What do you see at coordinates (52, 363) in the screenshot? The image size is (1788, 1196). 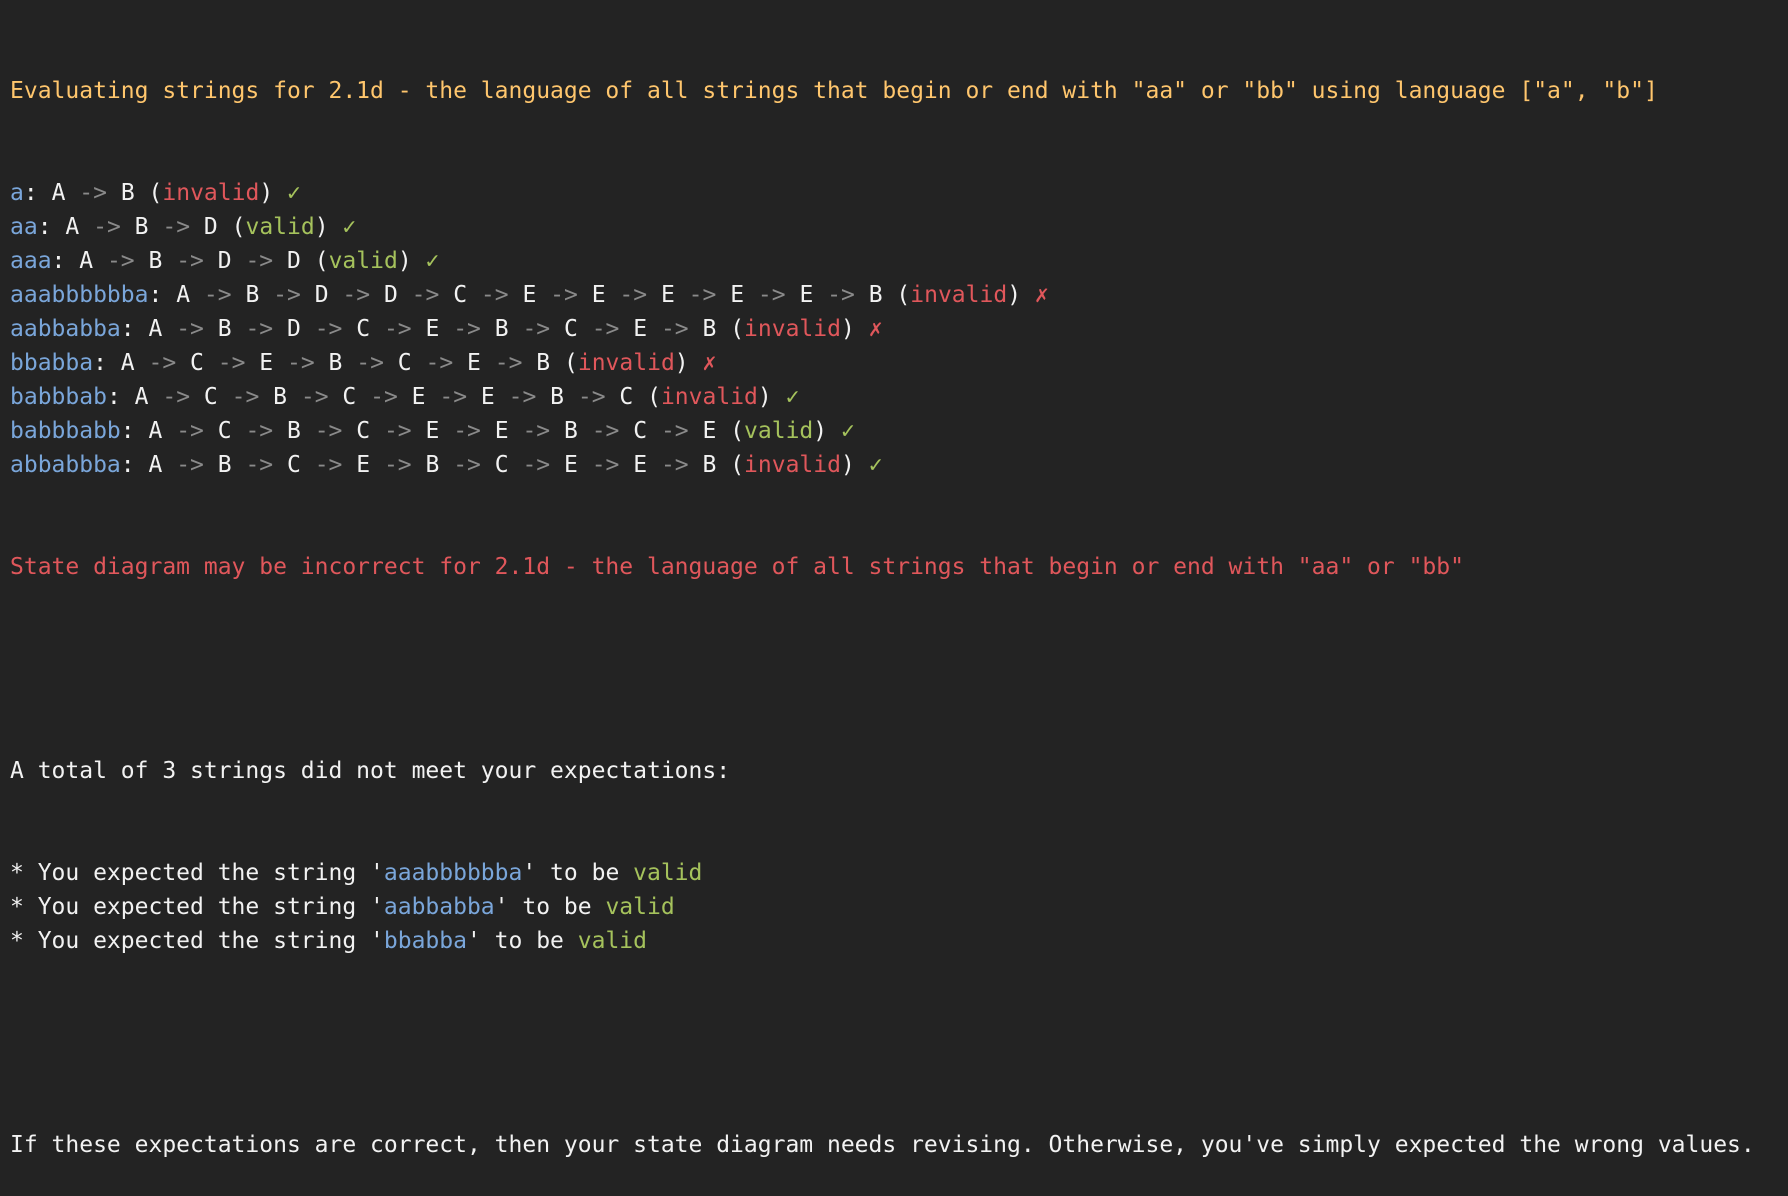 I see `input-string: bbabba` at bounding box center [52, 363].